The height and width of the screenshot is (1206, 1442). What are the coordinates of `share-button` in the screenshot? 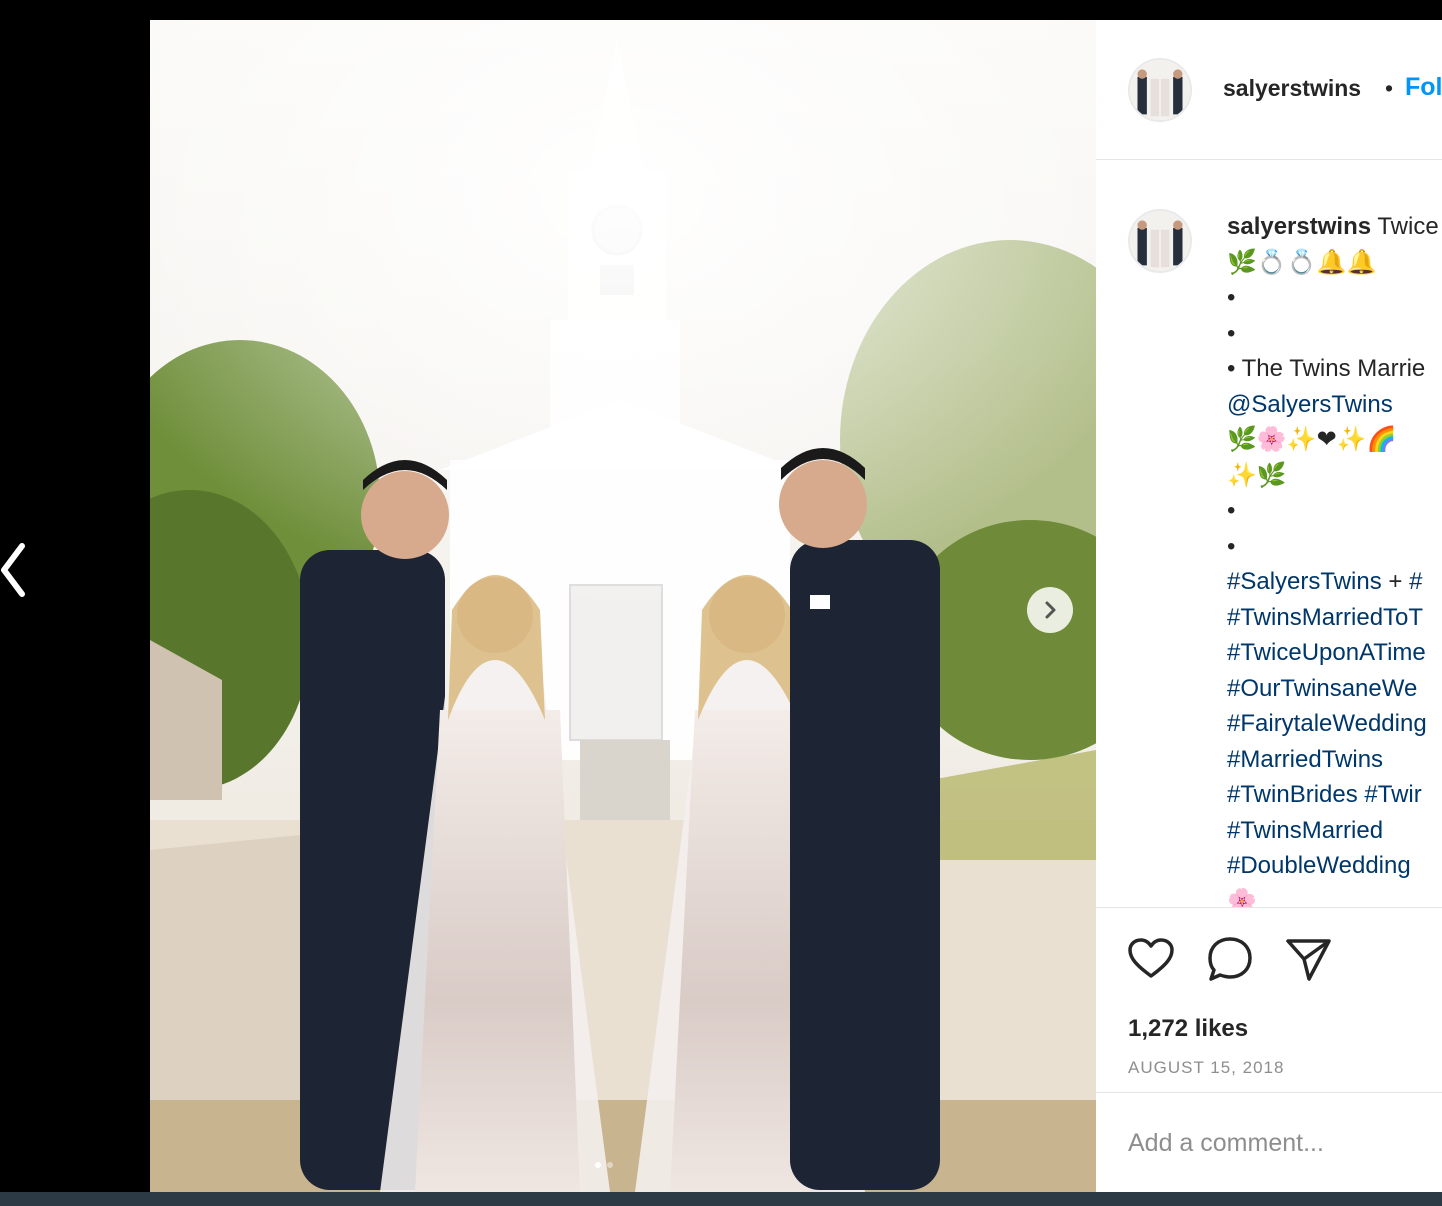 It's located at (1308, 959).